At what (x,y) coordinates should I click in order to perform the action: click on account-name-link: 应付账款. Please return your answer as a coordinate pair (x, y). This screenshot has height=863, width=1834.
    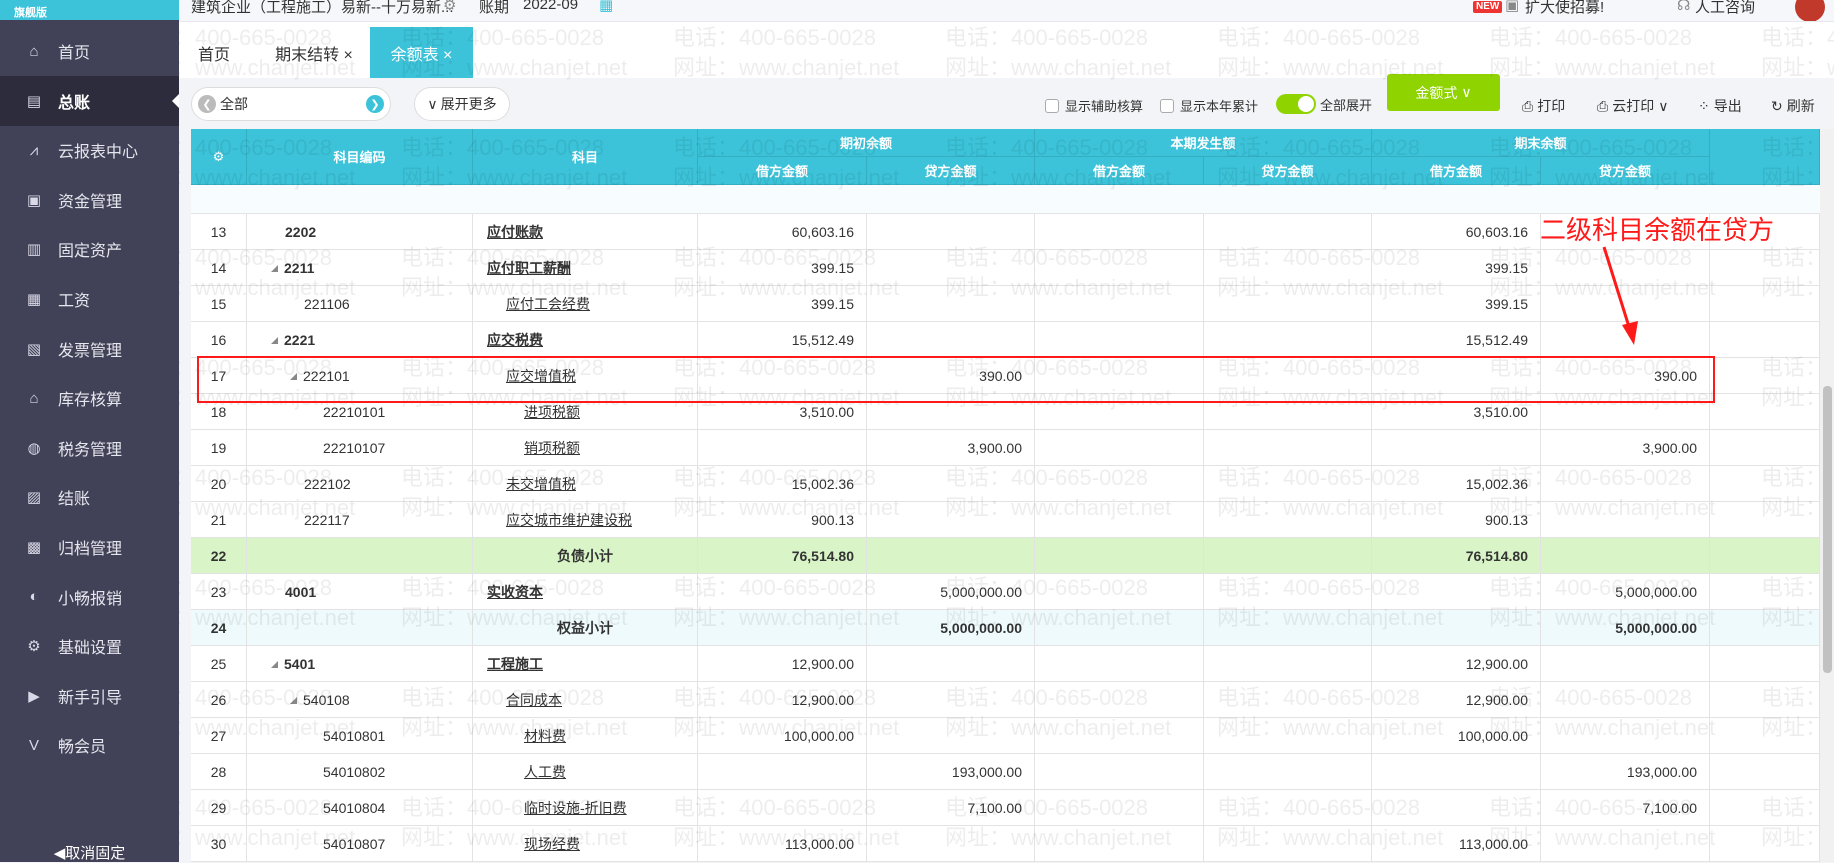
    Looking at the image, I should click on (515, 232).